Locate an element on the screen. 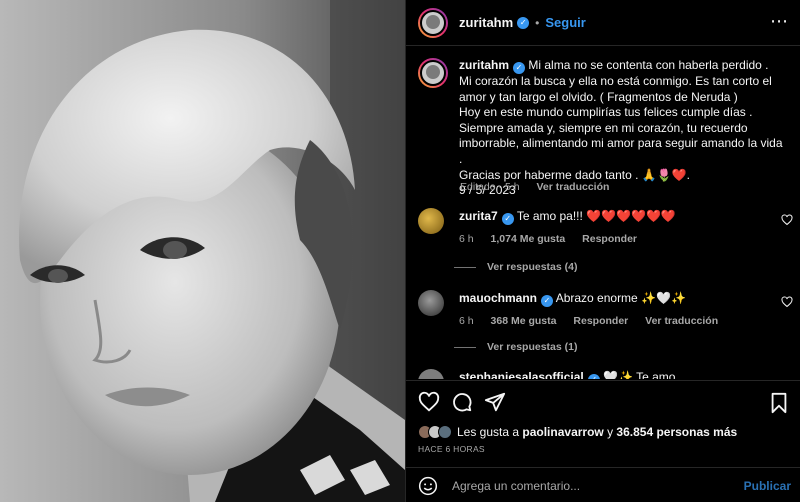 This screenshot has height=502, width=800. liker-username: paolinavarrow is located at coordinates (562, 432).